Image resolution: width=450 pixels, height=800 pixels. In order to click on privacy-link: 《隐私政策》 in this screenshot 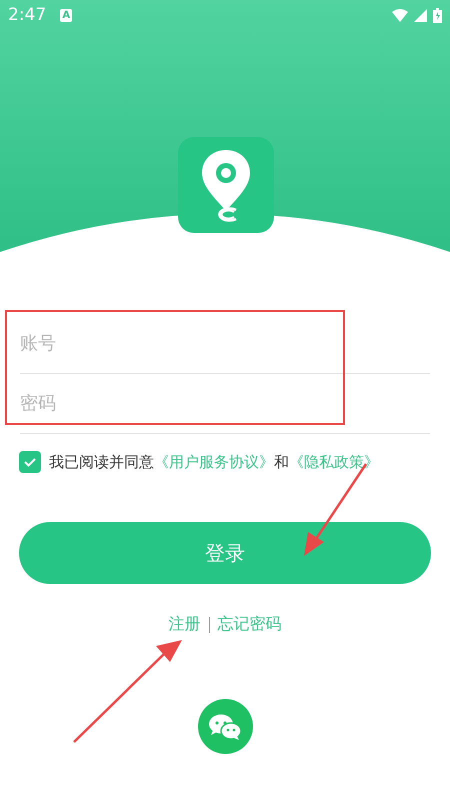, I will do `click(334, 461)`.